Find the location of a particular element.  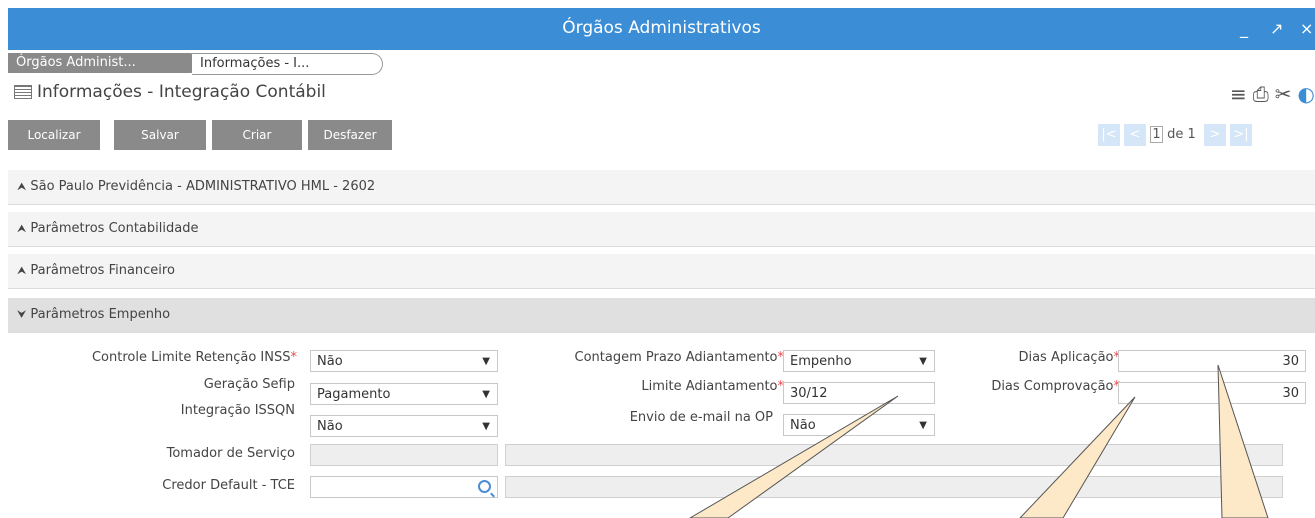

callout-pointer-dias-aplicacao is located at coordinates (1243, 441).